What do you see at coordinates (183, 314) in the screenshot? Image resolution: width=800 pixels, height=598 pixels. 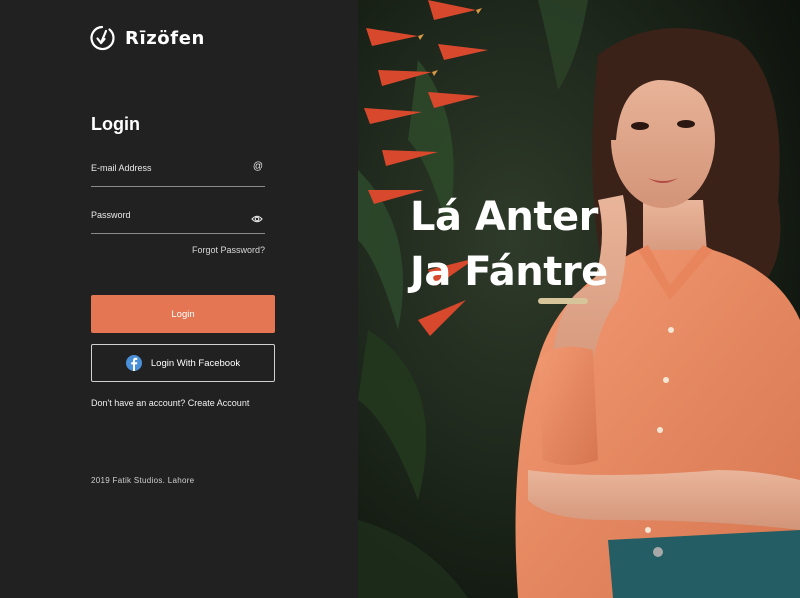 I see `login-button: Login` at bounding box center [183, 314].